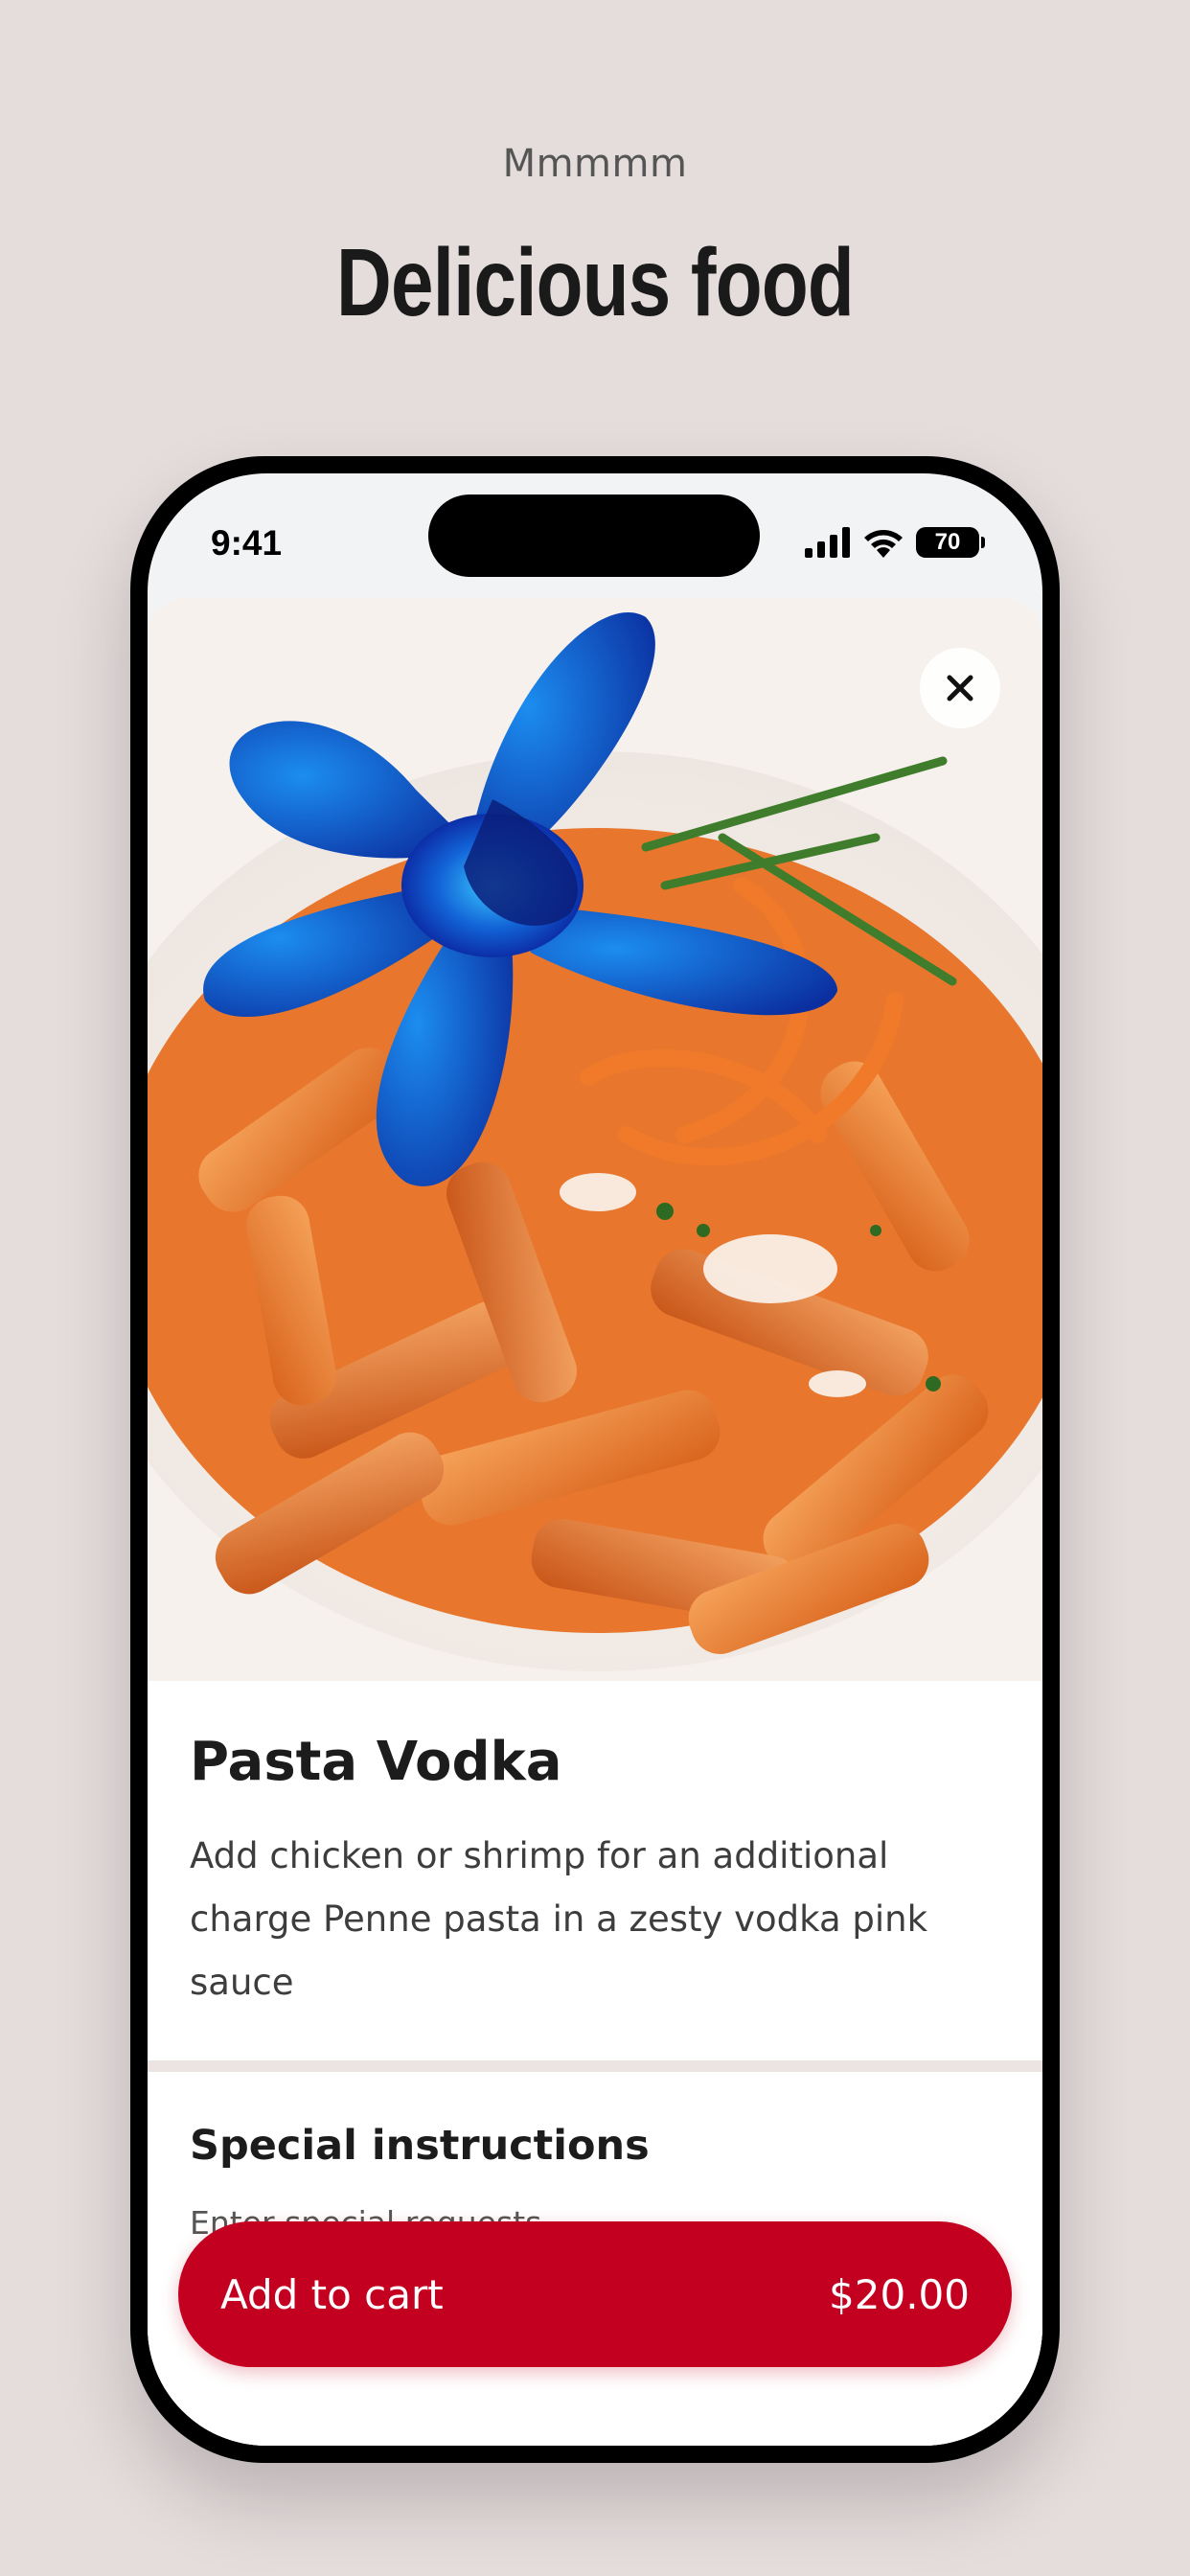 The width and height of the screenshot is (1190, 2576). I want to click on special-instructions-title: Special instructions, so click(420, 2146).